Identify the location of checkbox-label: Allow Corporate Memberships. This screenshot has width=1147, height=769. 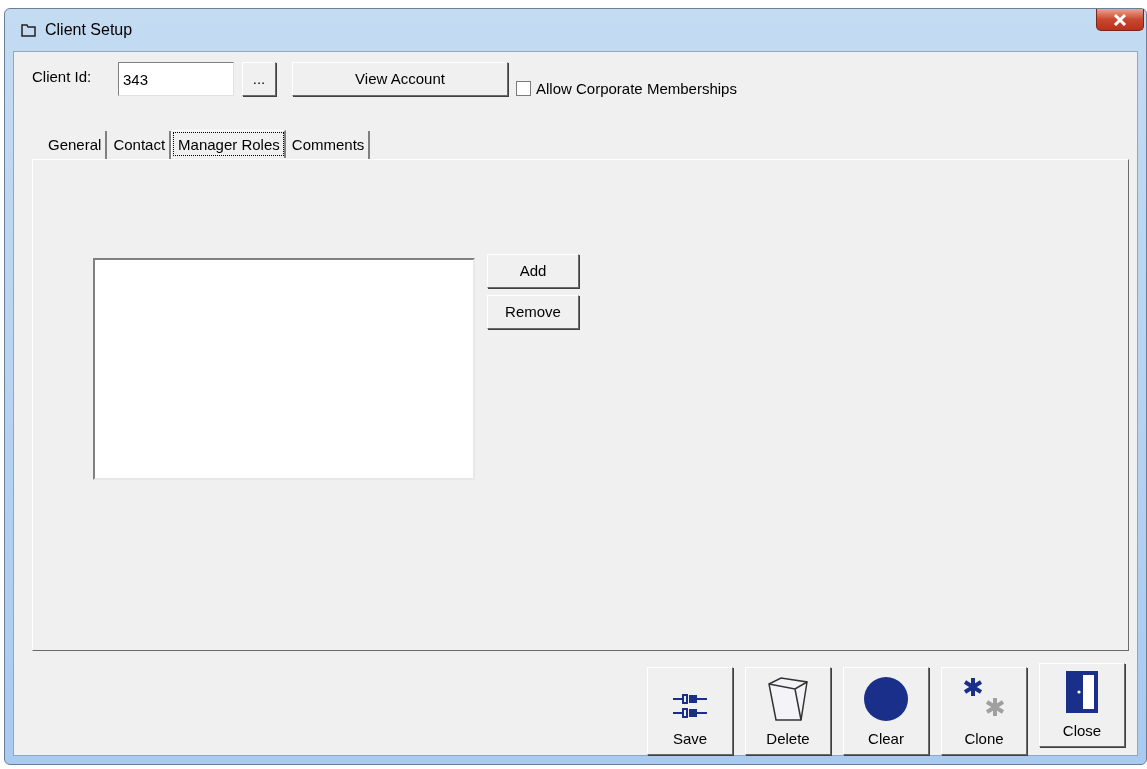
(636, 89).